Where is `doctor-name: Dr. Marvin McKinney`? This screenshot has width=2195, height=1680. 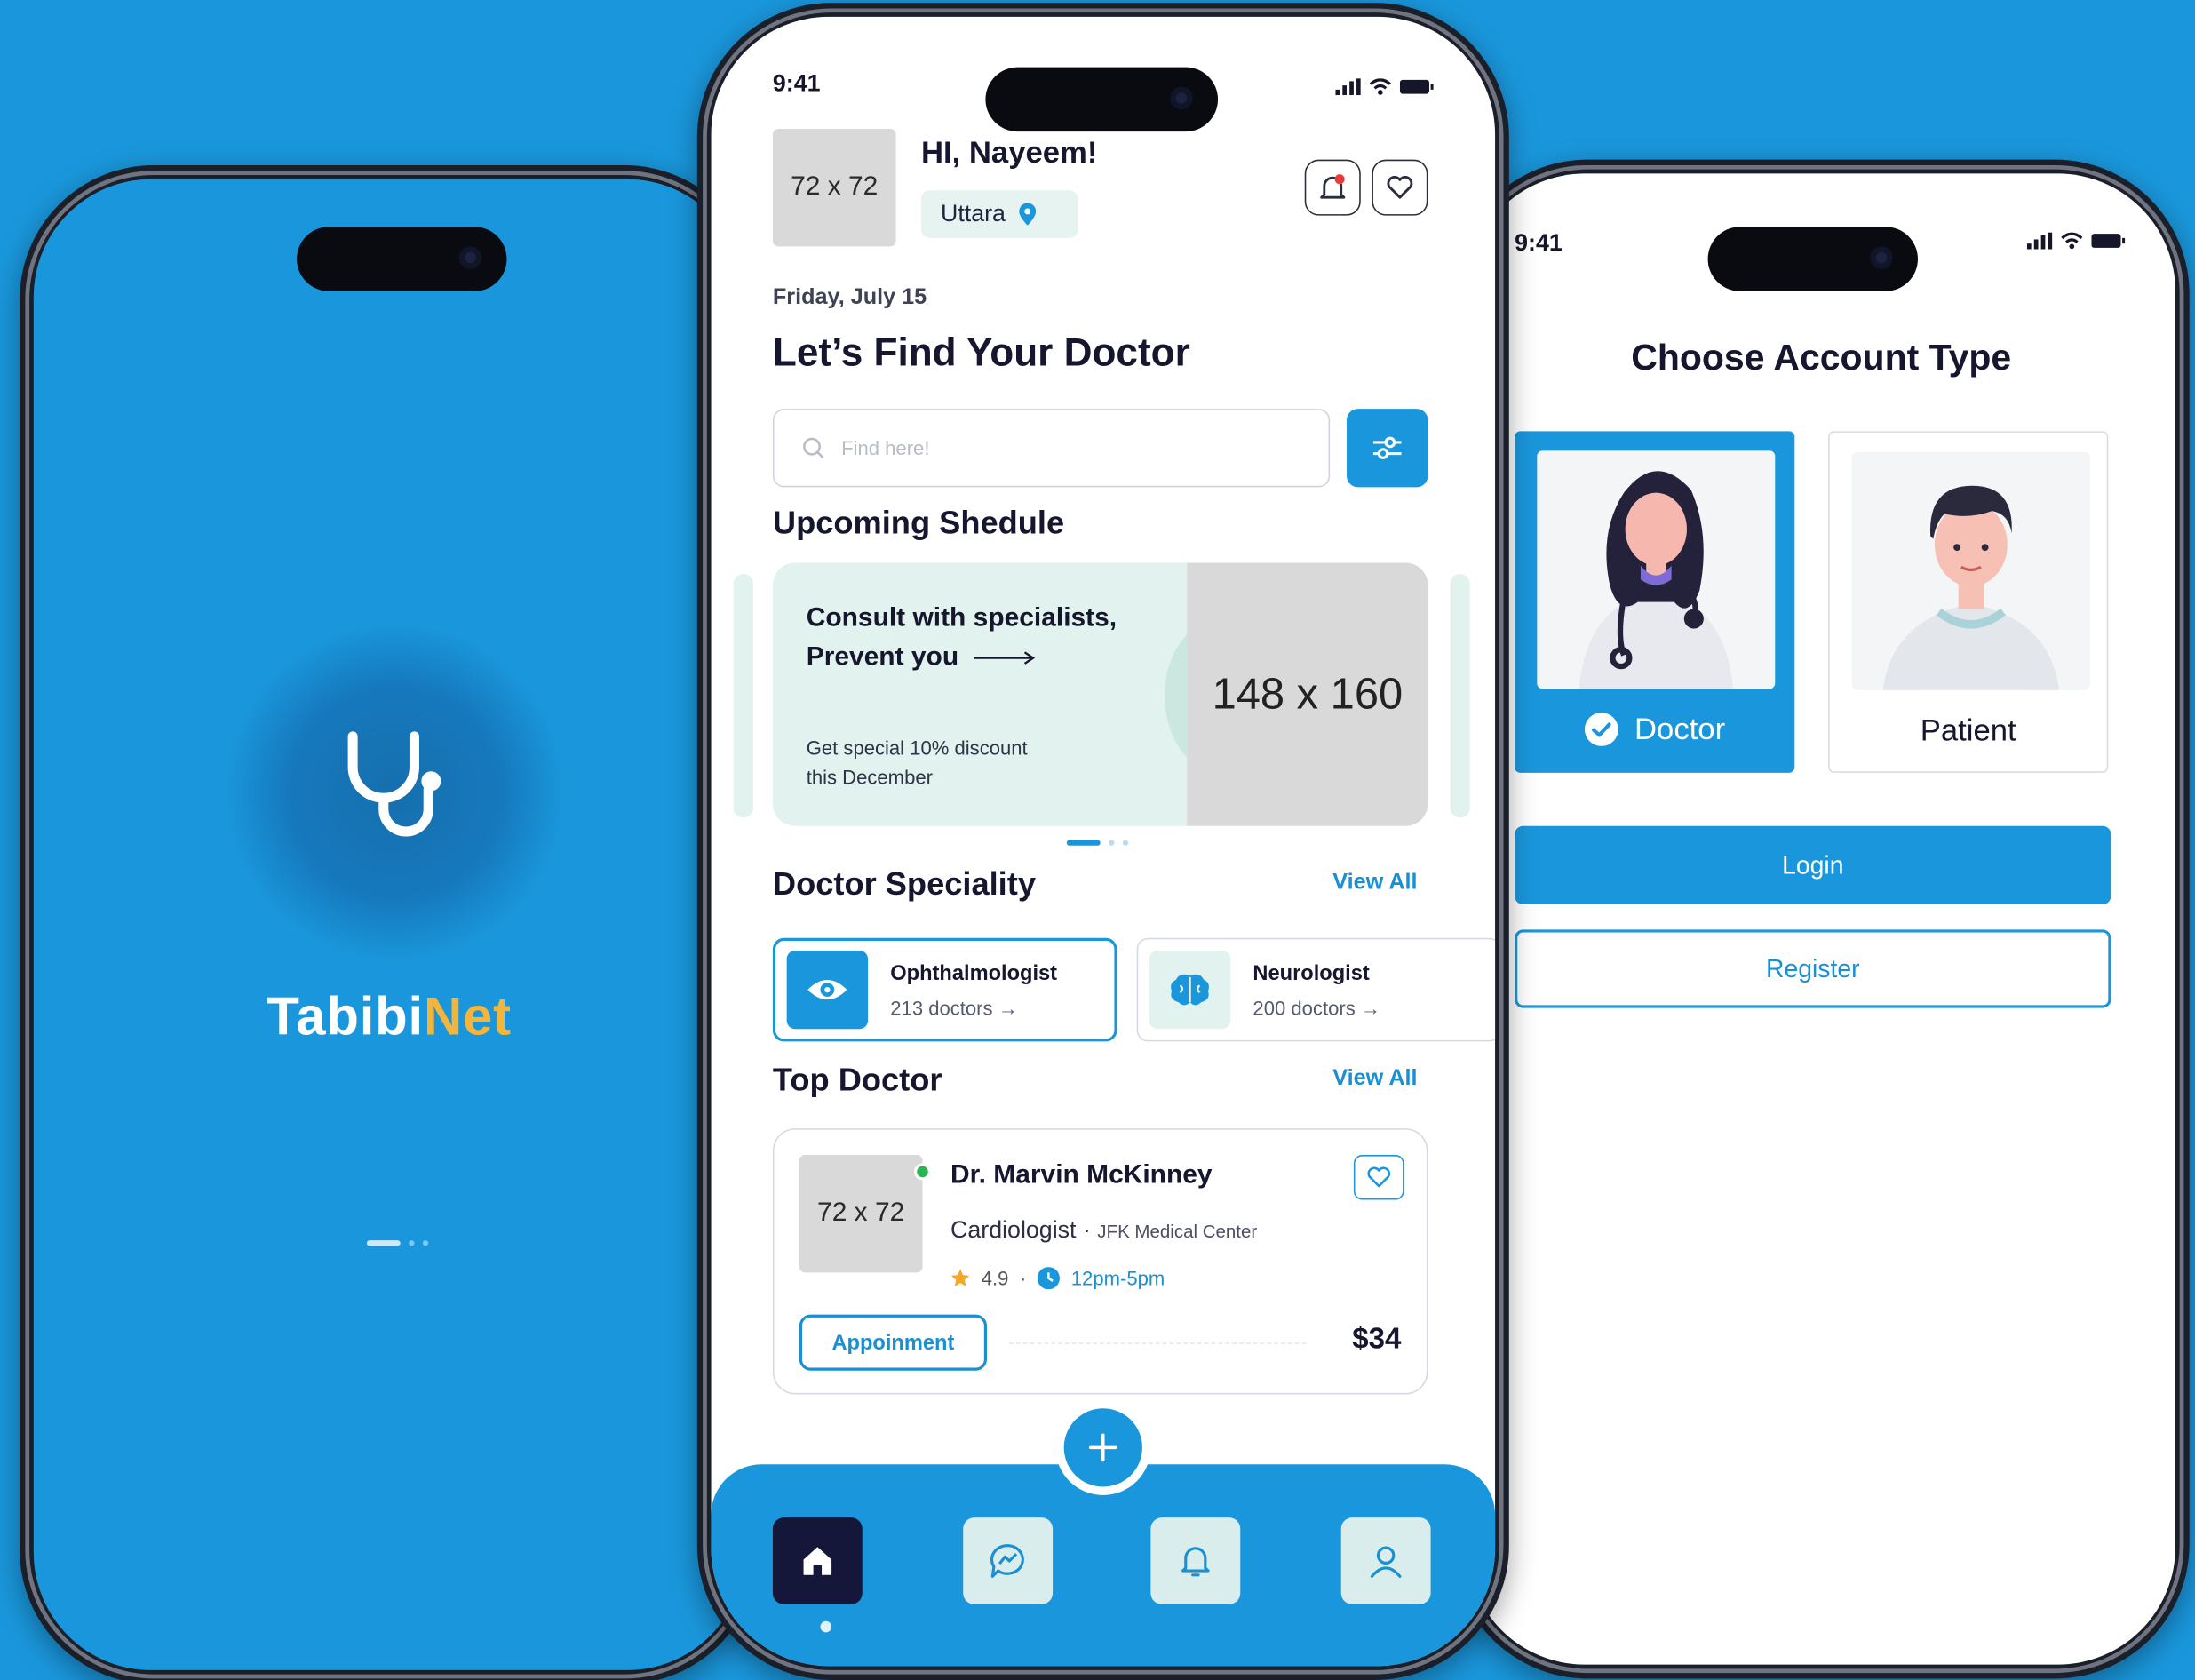 doctor-name: Dr. Marvin McKinney is located at coordinates (1081, 1175).